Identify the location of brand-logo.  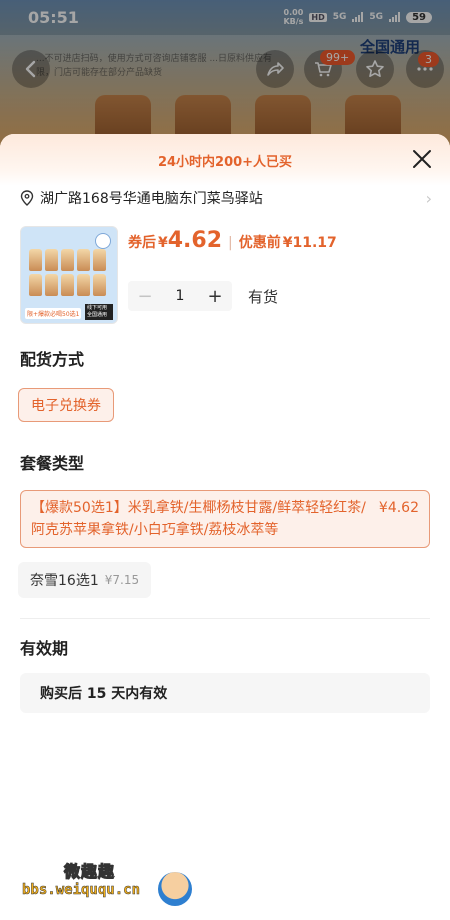
(103, 241).